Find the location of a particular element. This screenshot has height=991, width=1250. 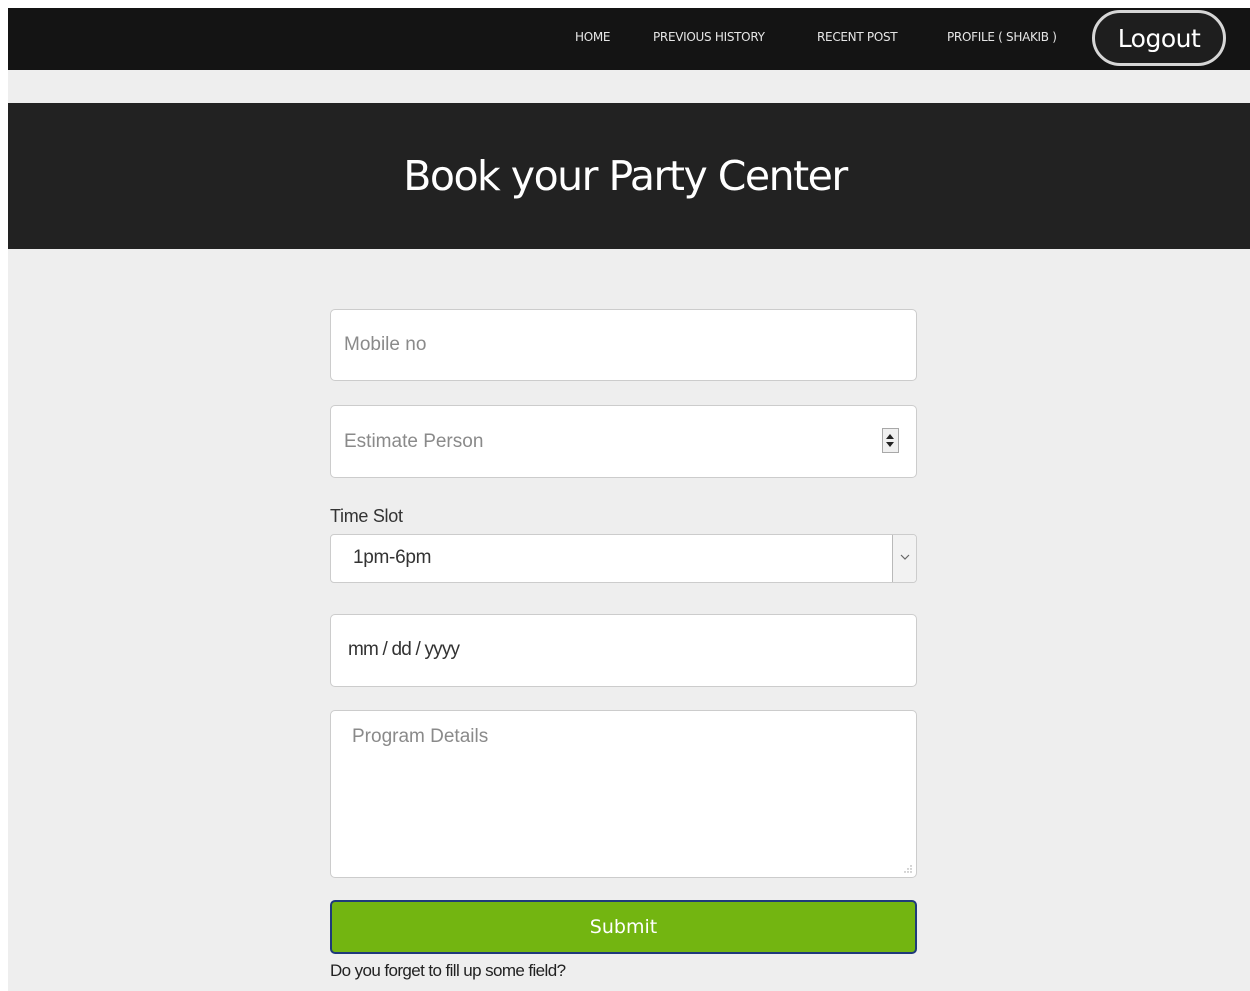

date-field: mm / dd / yyyy is located at coordinates (623, 650).